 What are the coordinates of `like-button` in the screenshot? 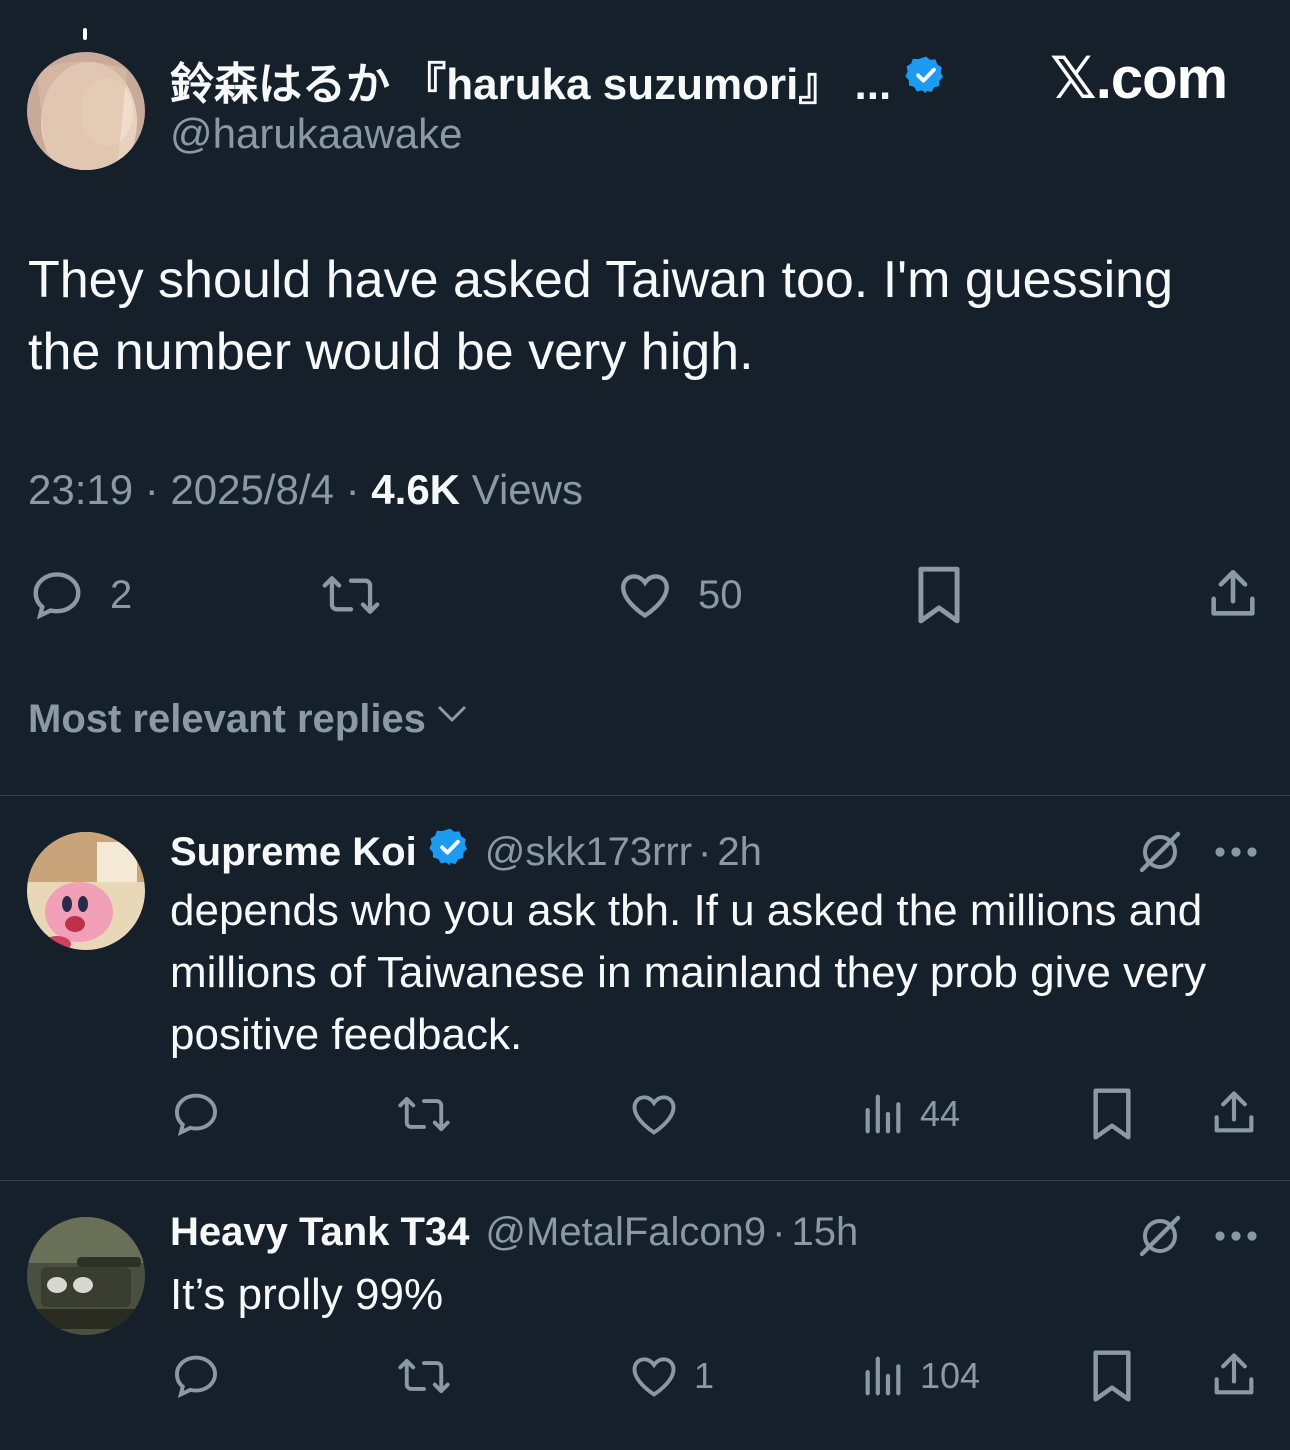 It's located at (661, 1114).